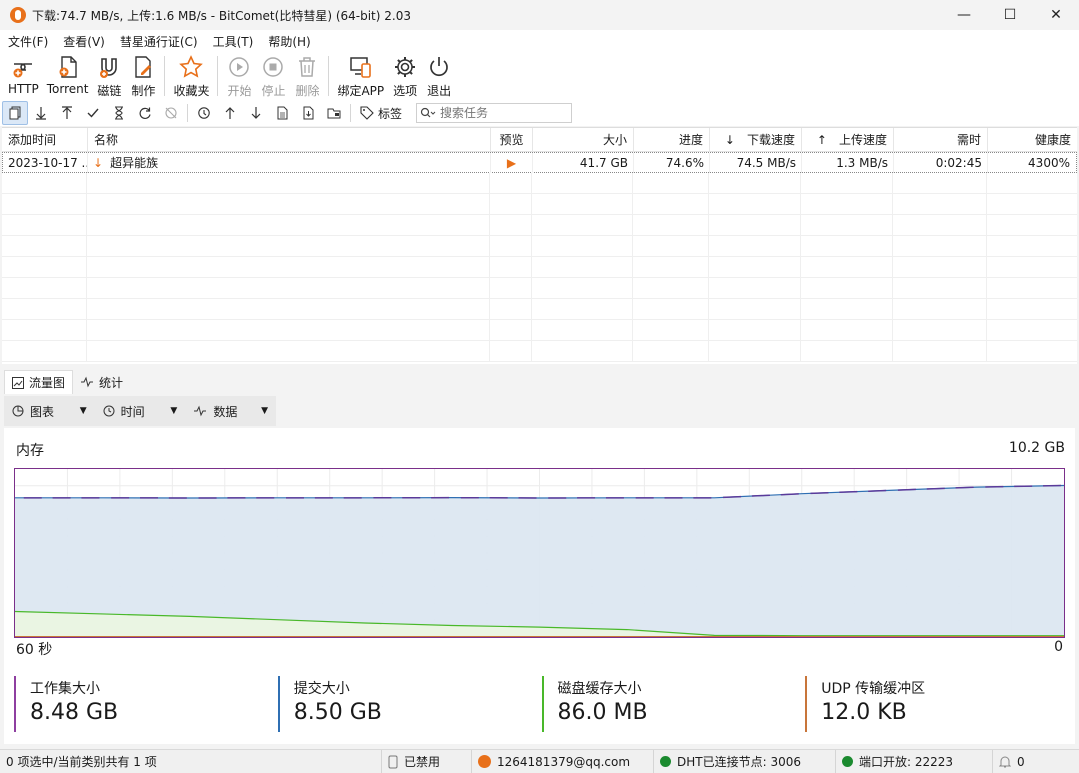 The height and width of the screenshot is (773, 1079). Describe the element at coordinates (583, 162) in the screenshot. I see `cell-size: 41.7 GB` at that location.